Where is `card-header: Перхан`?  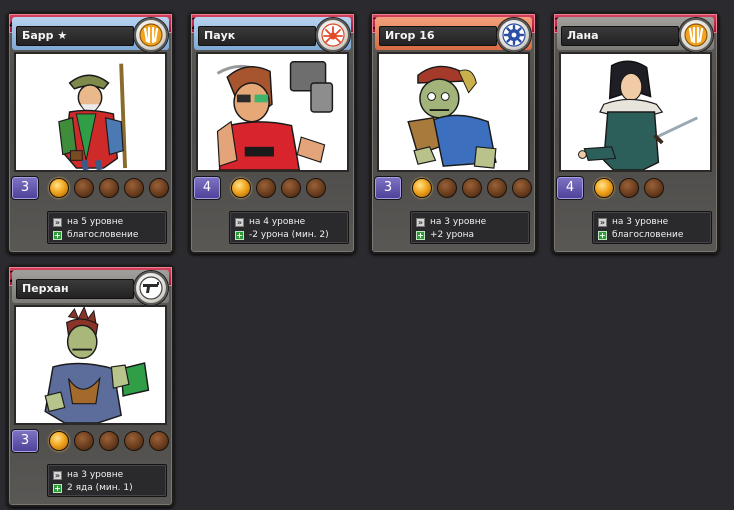
card-header: Перхан is located at coordinates (90, 287).